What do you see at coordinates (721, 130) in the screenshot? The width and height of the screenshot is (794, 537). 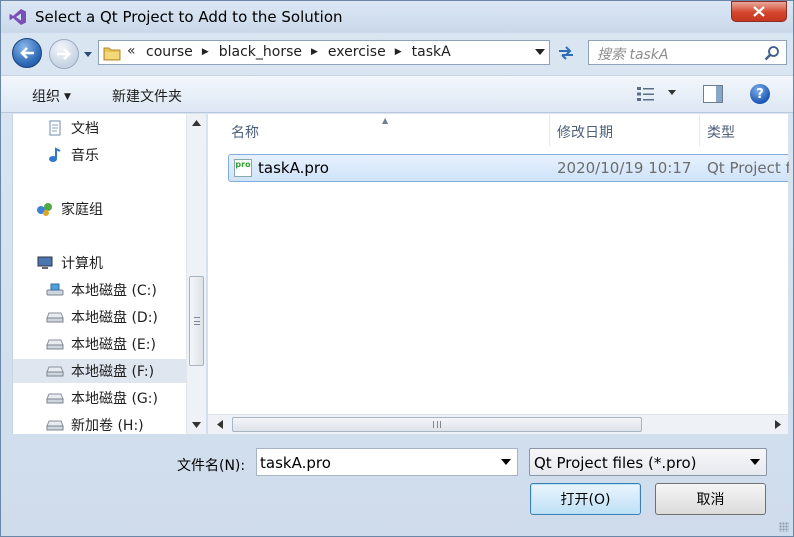 I see `column-header-type: 类型` at bounding box center [721, 130].